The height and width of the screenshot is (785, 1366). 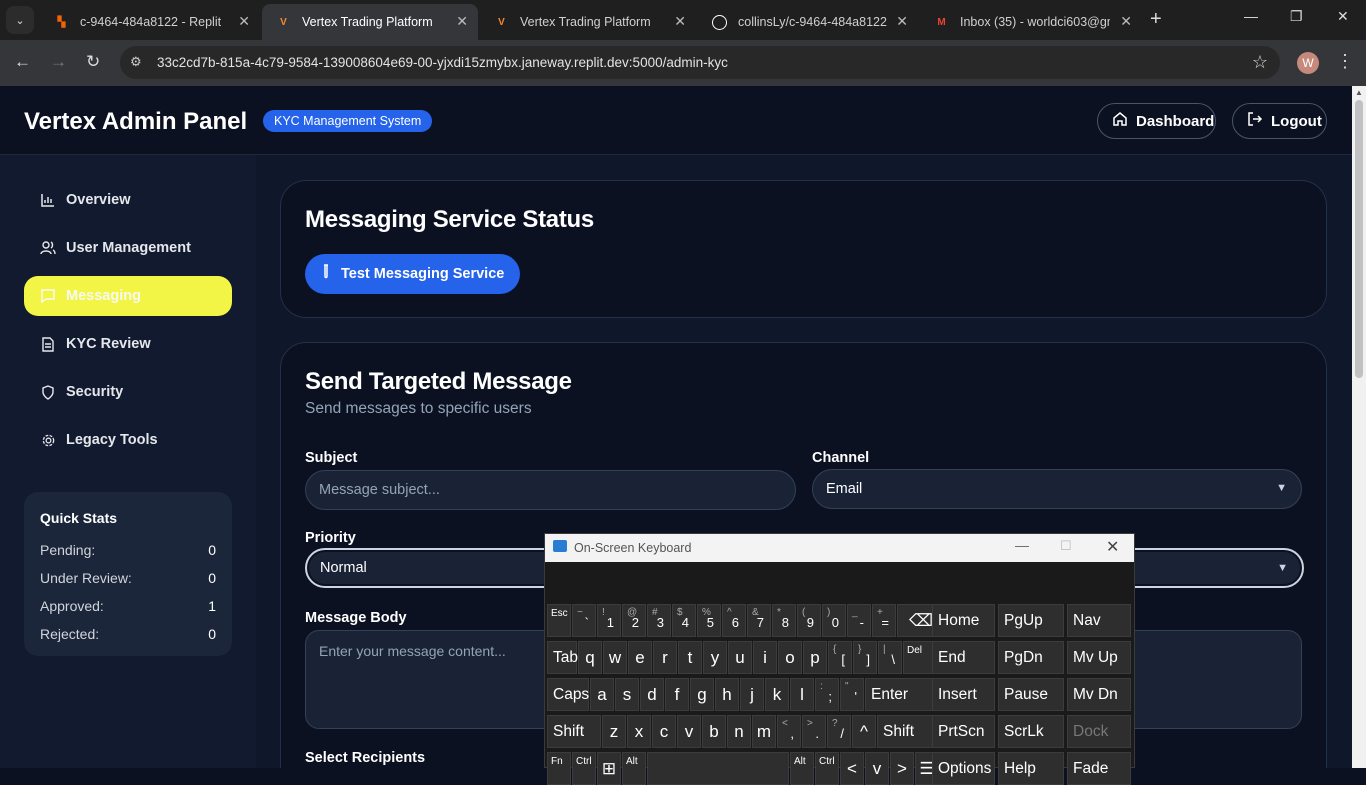 I want to click on osk-key: % 5, so click(x=709, y=620).